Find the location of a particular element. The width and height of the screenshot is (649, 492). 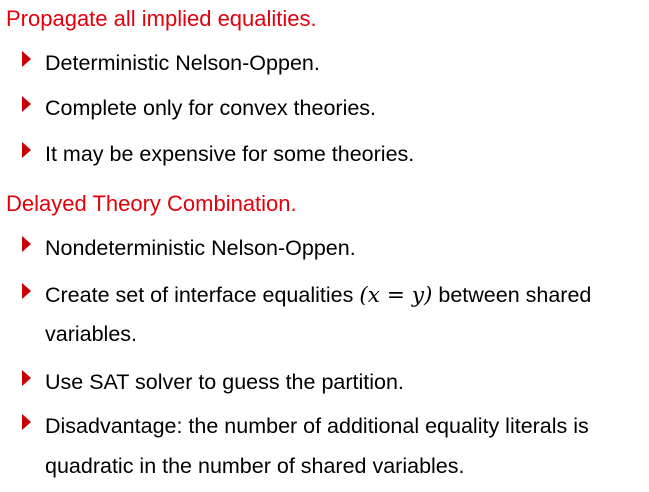

section-heading-delayed: Delayed Theory Combination. is located at coordinates (151, 203).